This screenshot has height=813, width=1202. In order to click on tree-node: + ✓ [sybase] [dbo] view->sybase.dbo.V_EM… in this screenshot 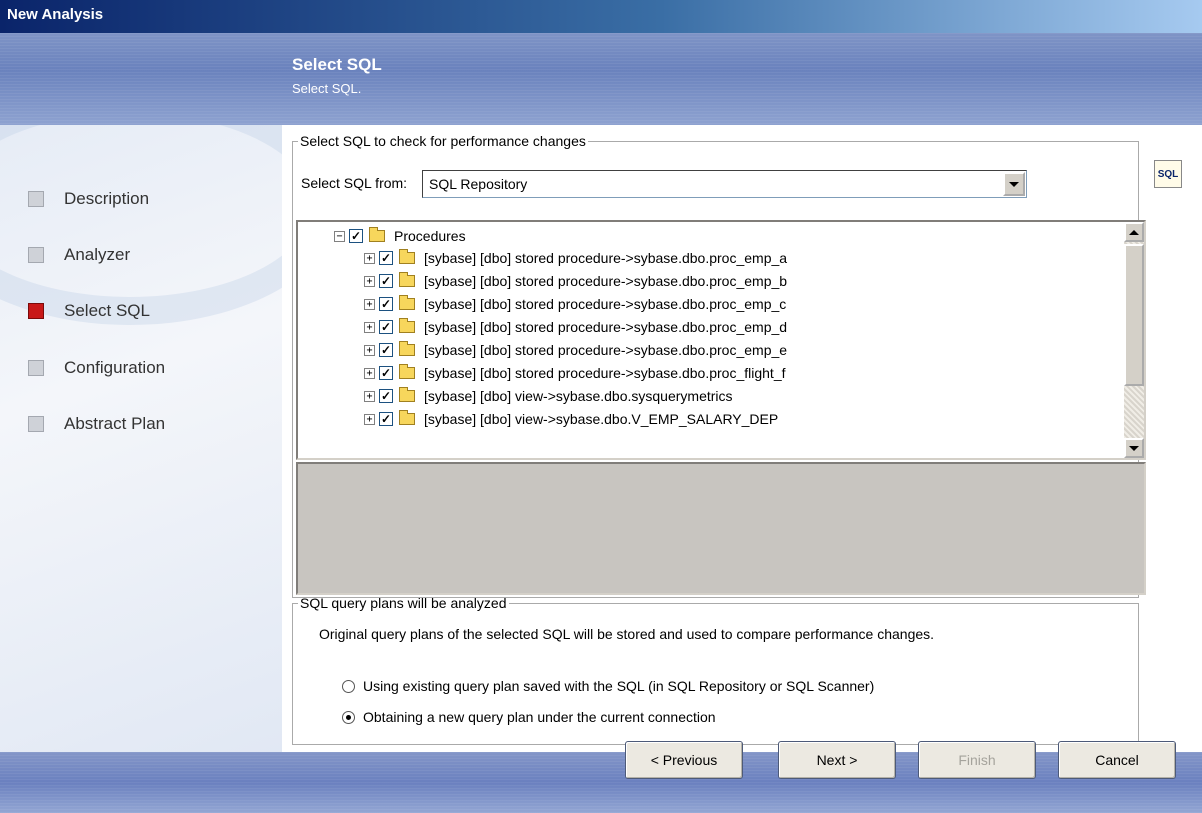, I will do `click(571, 419)`.